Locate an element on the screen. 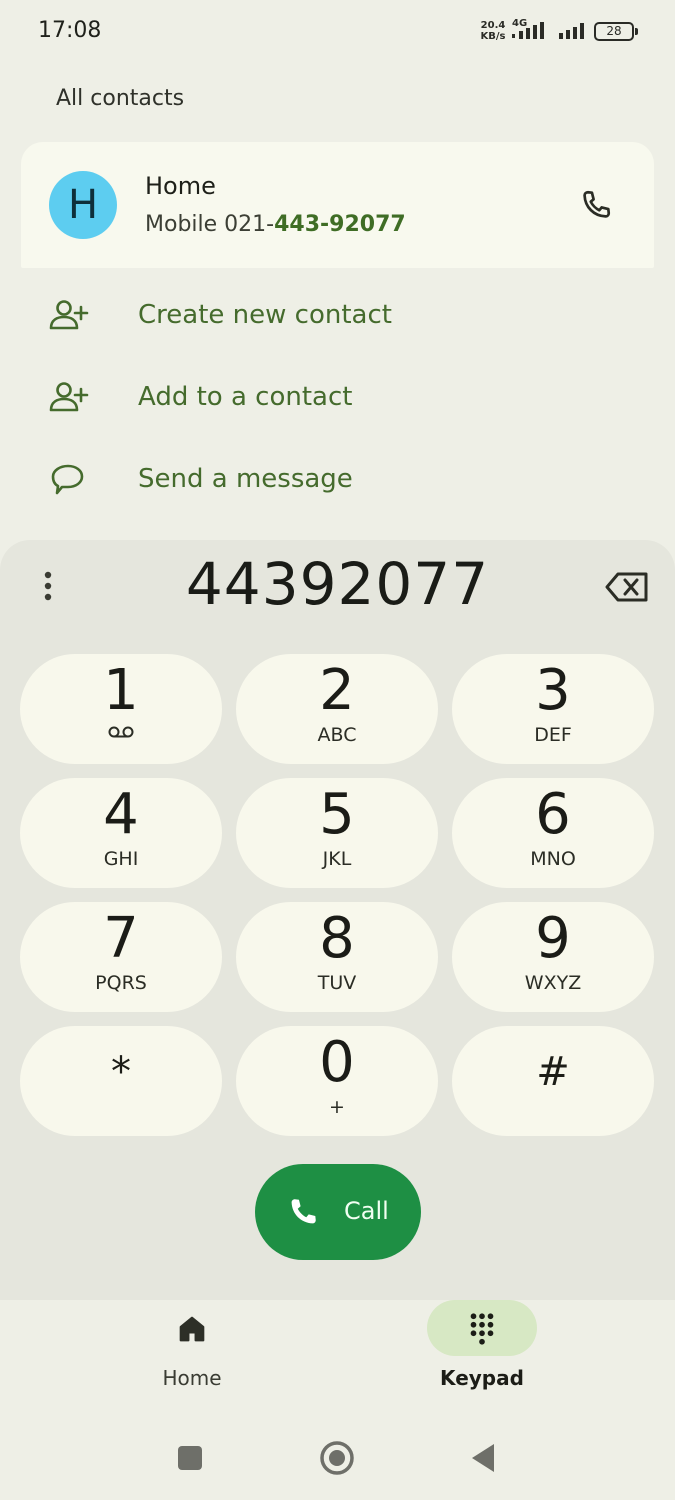 The image size is (675, 1500). create-new-contact-button: Create new contact is located at coordinates (337, 315).